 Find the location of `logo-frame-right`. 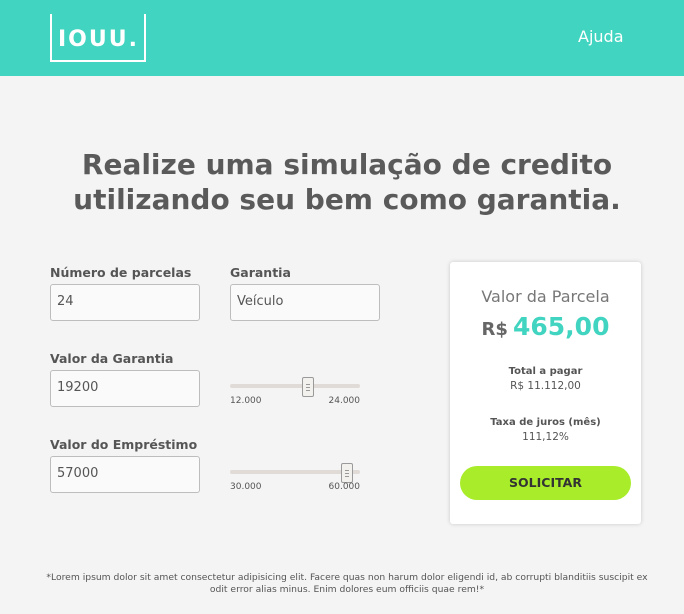

logo-frame-right is located at coordinates (145, 38).